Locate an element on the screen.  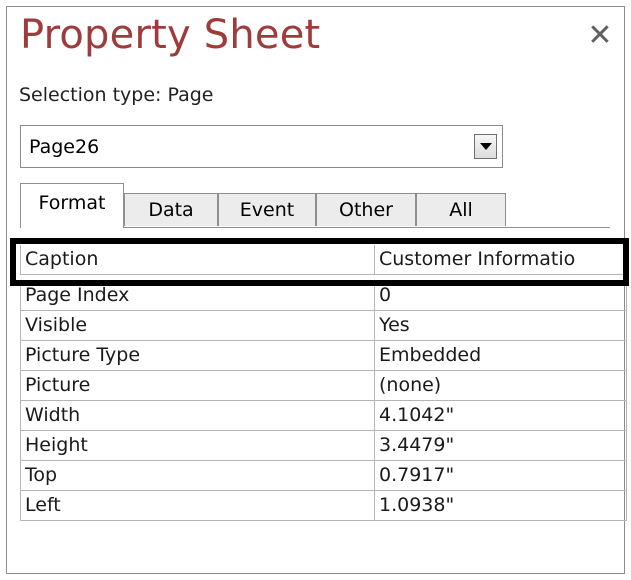
property-value: 0.7917" is located at coordinates (501, 476).